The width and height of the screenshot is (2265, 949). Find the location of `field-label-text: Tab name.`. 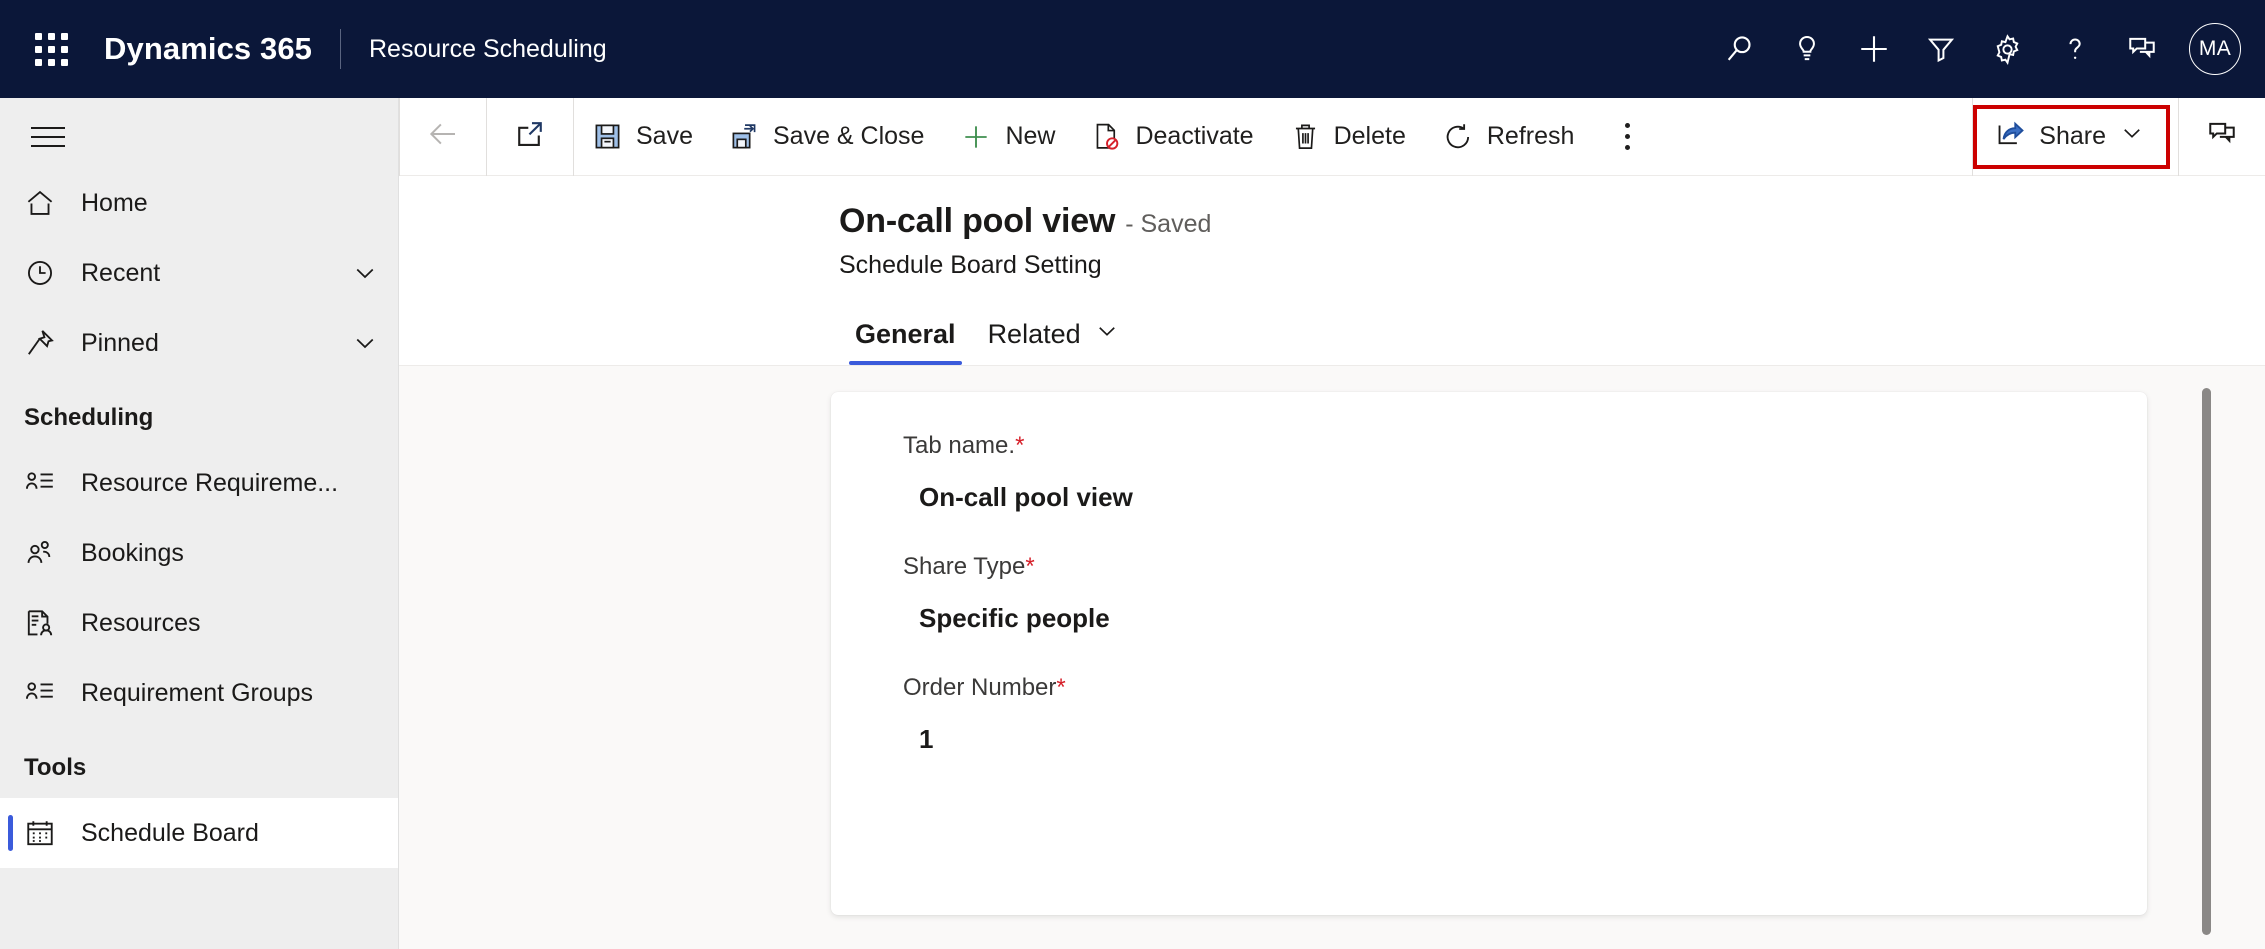

field-label-text: Tab name. is located at coordinates (959, 445).